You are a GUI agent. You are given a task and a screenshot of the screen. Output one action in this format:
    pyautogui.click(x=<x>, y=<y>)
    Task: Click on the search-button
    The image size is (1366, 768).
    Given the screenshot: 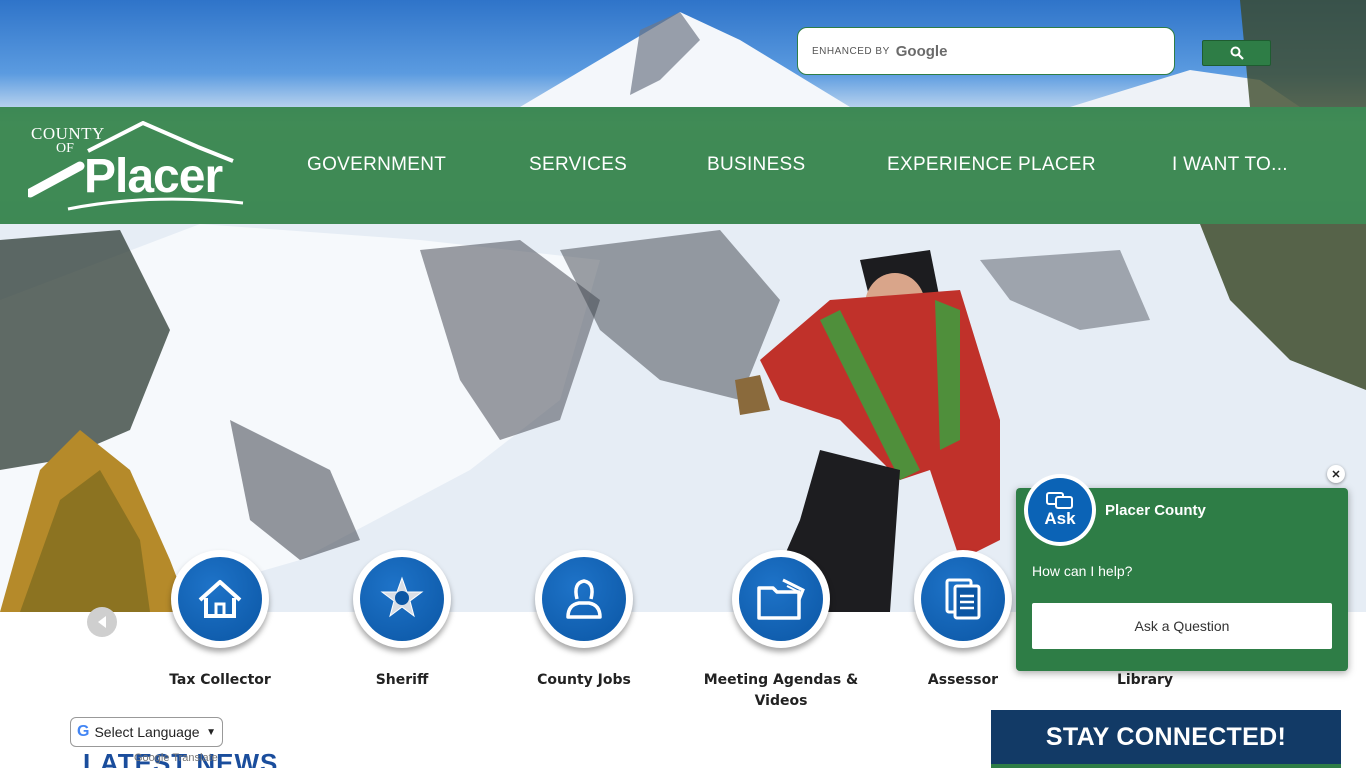 What is the action you would take?
    pyautogui.click(x=1236, y=53)
    